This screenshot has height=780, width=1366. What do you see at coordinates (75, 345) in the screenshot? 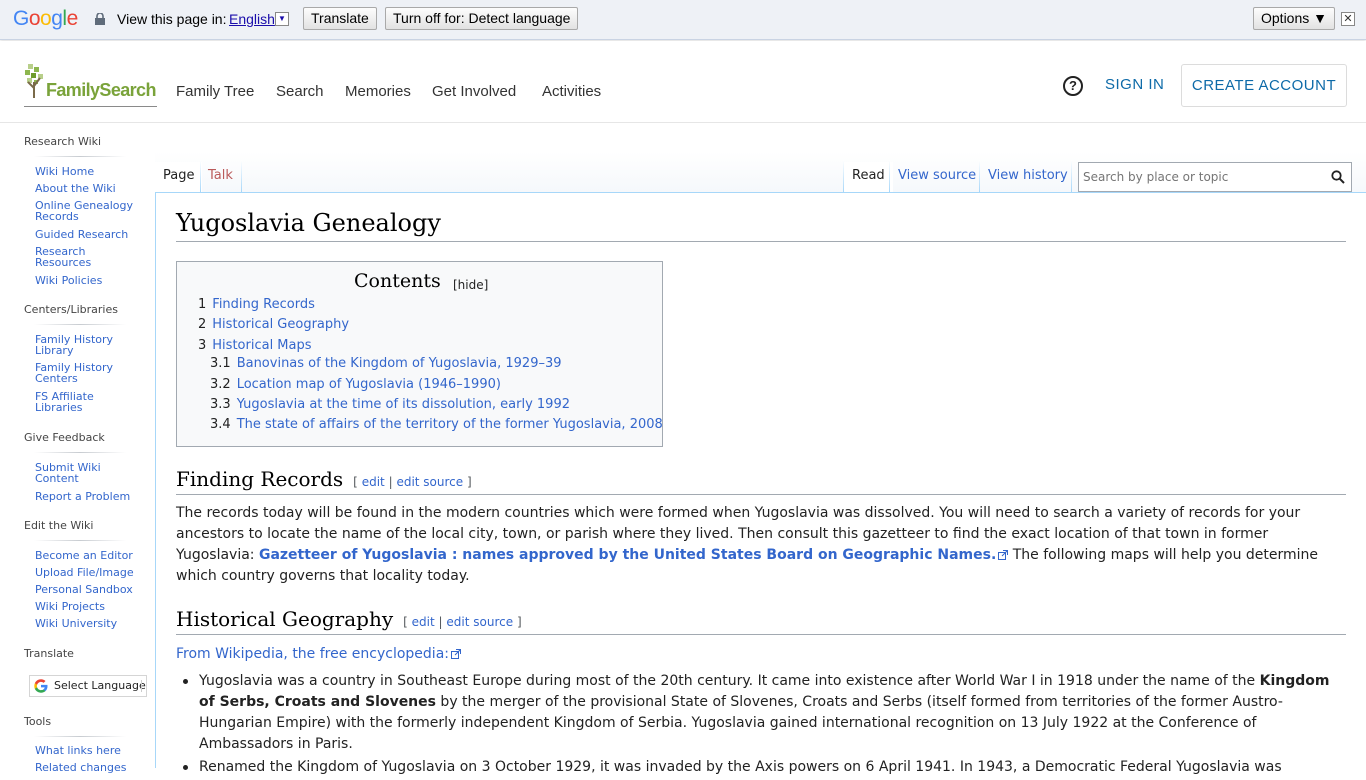
I see `sidebar-item-family-history-library: Family History Library` at bounding box center [75, 345].